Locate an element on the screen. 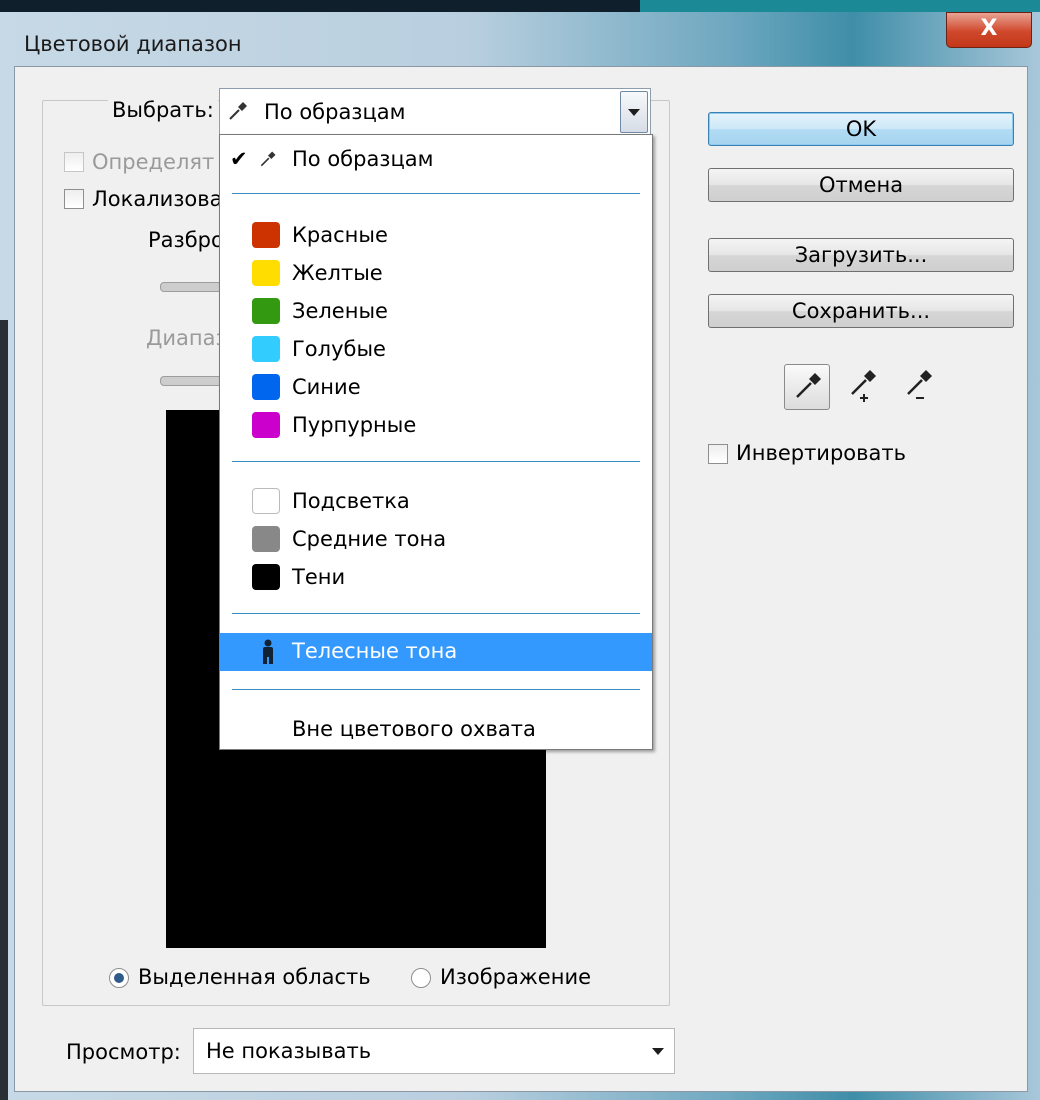 The image size is (1040, 1100). list-item-samples: ✔ По образцам is located at coordinates (436, 160).